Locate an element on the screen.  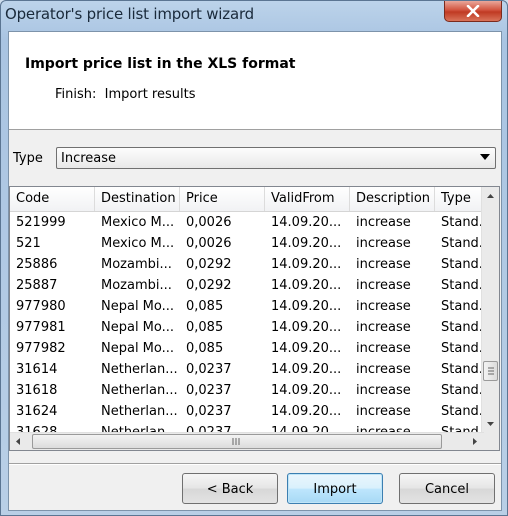
table-cell: 31618 is located at coordinates (37, 390).